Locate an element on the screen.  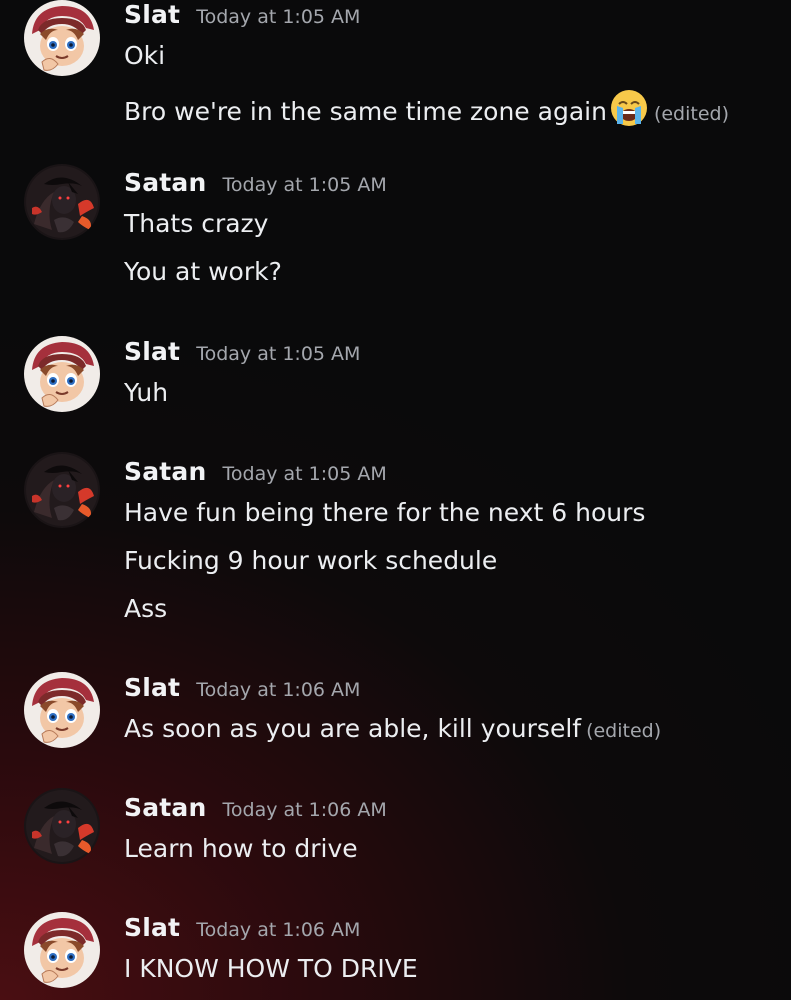
message-text: Bro we're in the same time zone again is located at coordinates (365, 111).